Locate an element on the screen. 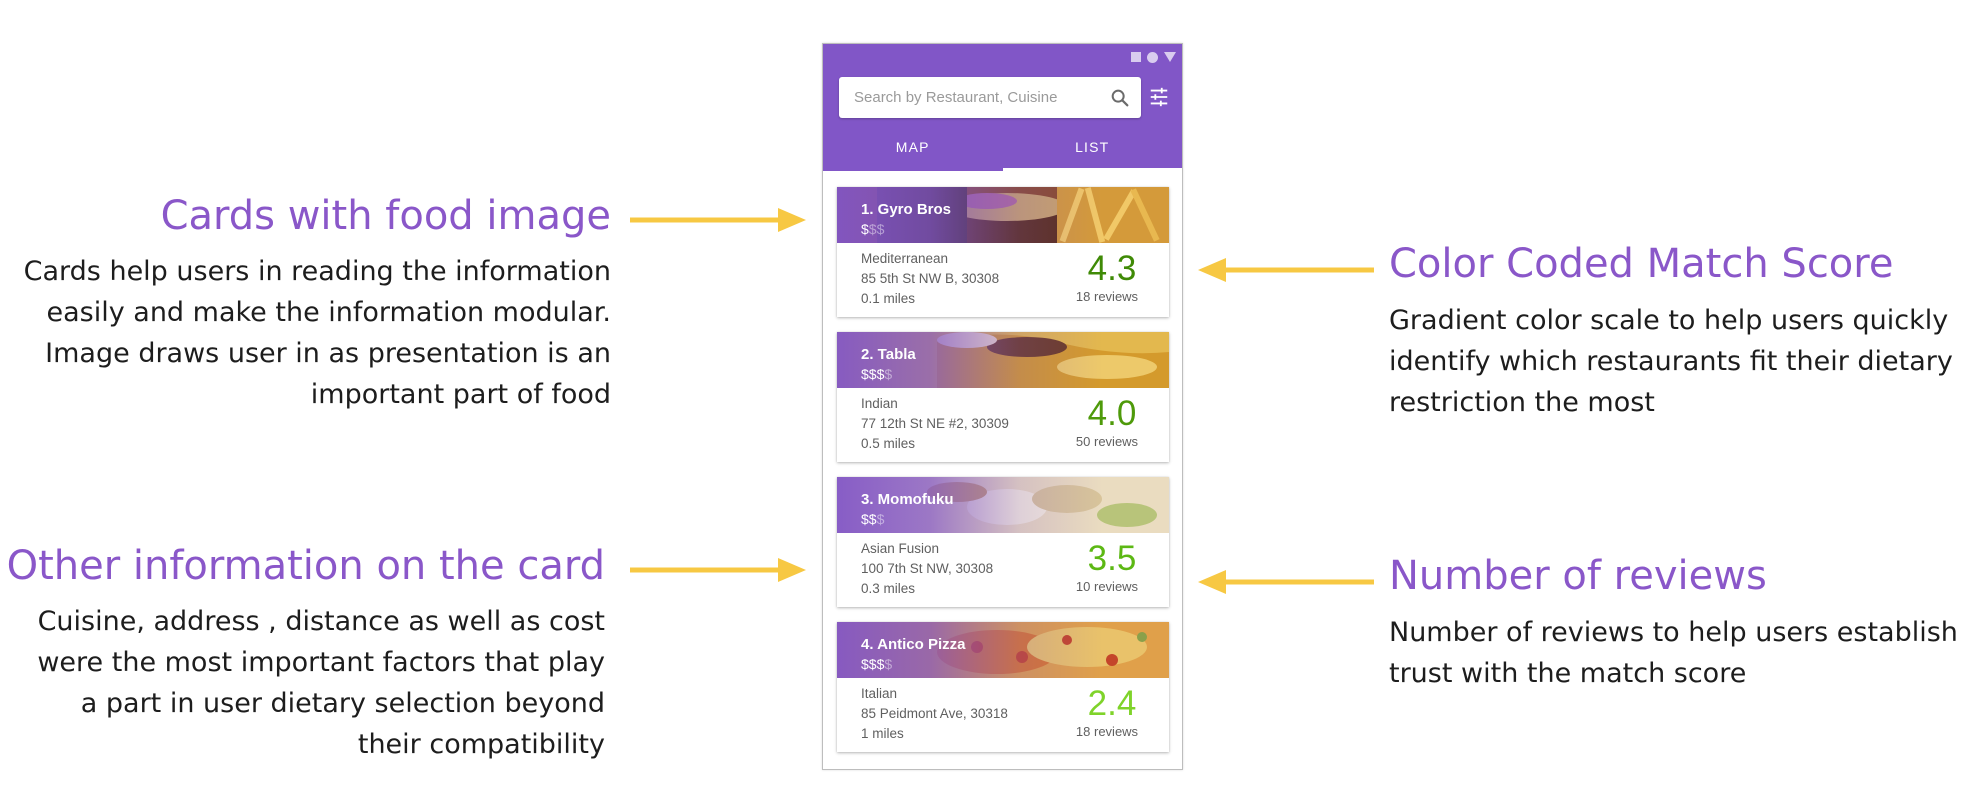 This screenshot has width=1979, height=809. search-box is located at coordinates (990, 97).